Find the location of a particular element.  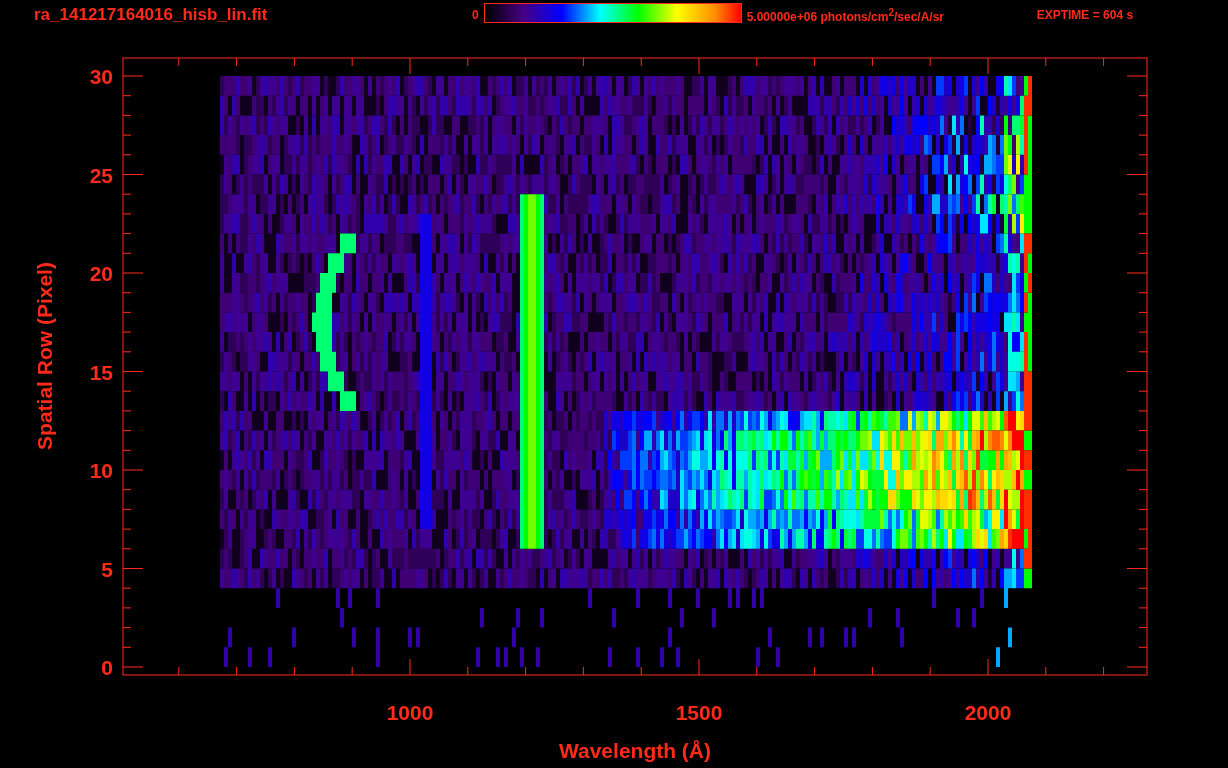

x-tick-label: 1500 is located at coordinates (699, 712).